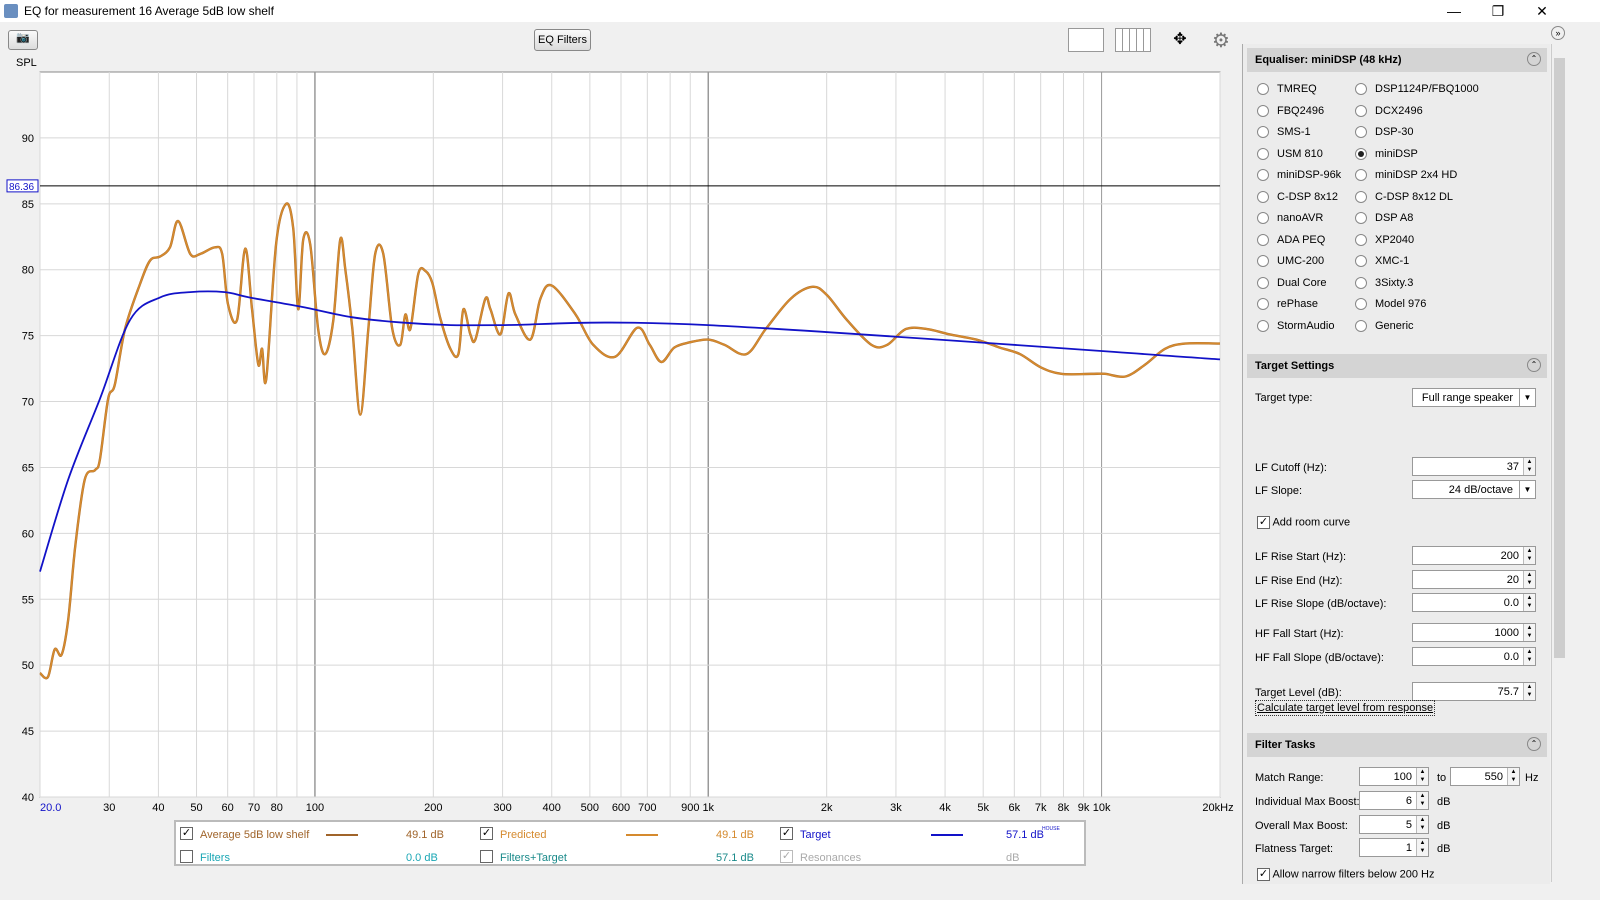  What do you see at coordinates (1389, 111) in the screenshot?
I see `radio-dcx2496: DCX2496` at bounding box center [1389, 111].